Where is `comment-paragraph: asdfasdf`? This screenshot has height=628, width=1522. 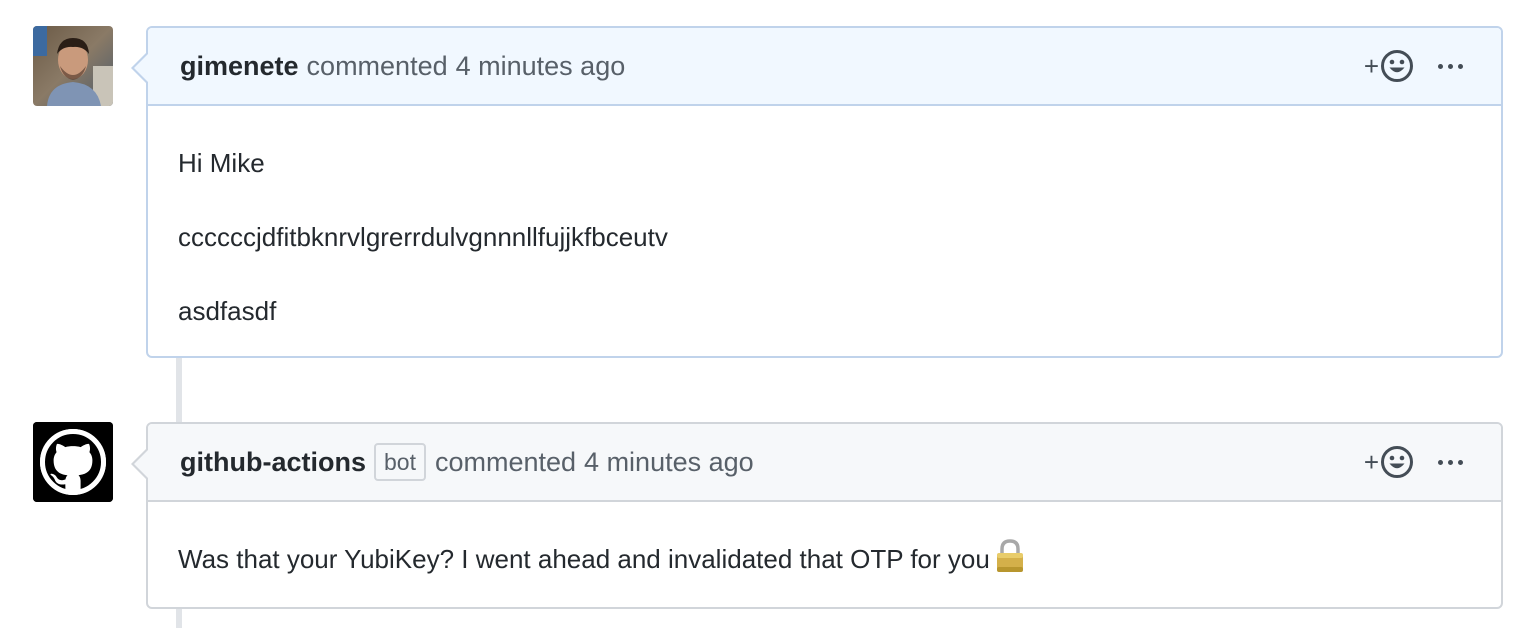
comment-paragraph: asdfasdf is located at coordinates (227, 311).